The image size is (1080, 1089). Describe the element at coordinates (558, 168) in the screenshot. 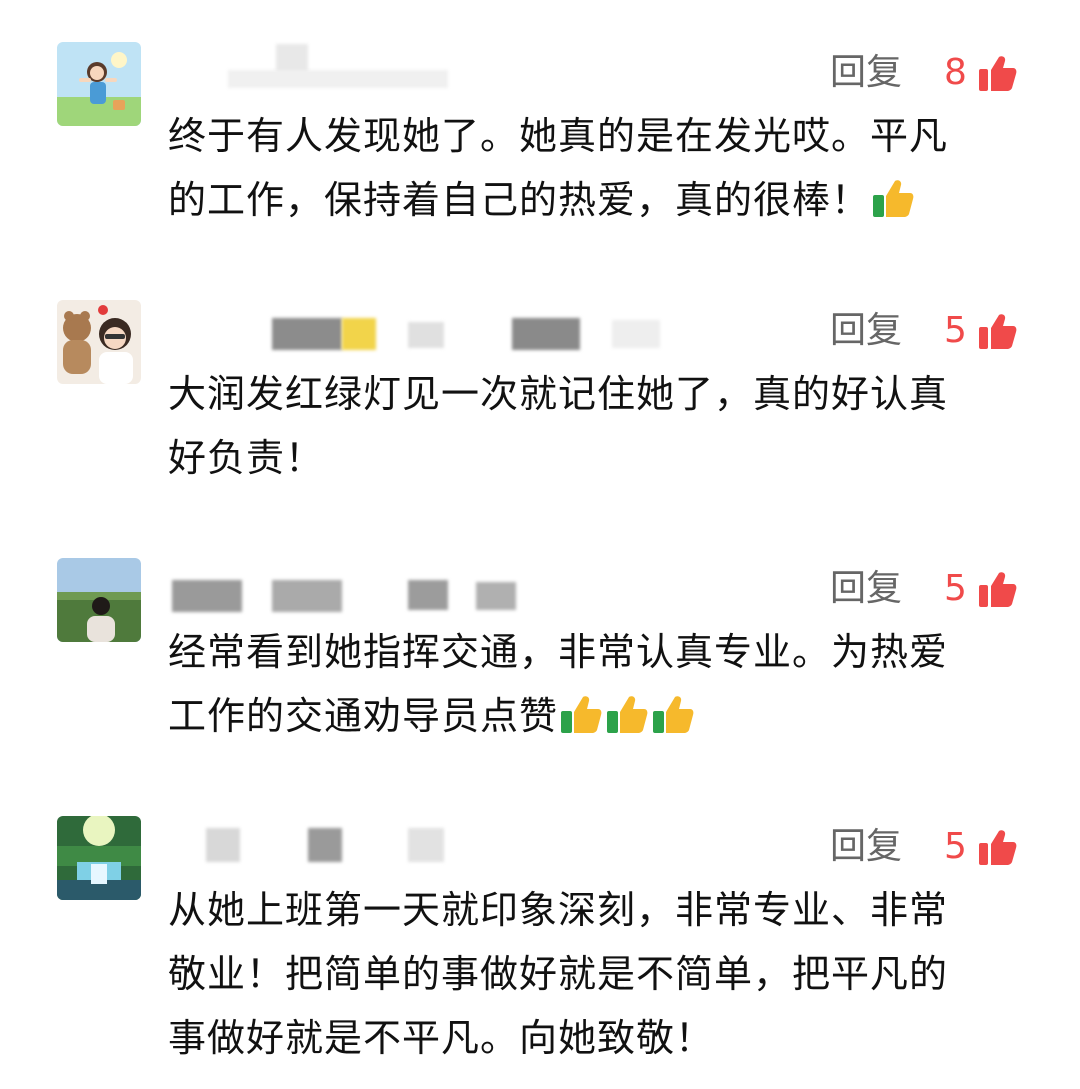

I see `comment-text-content: 终于有人发现她了。她真的是在发光哎。平凡 的工作，保持着自己的热爱，真的很棒！` at that location.